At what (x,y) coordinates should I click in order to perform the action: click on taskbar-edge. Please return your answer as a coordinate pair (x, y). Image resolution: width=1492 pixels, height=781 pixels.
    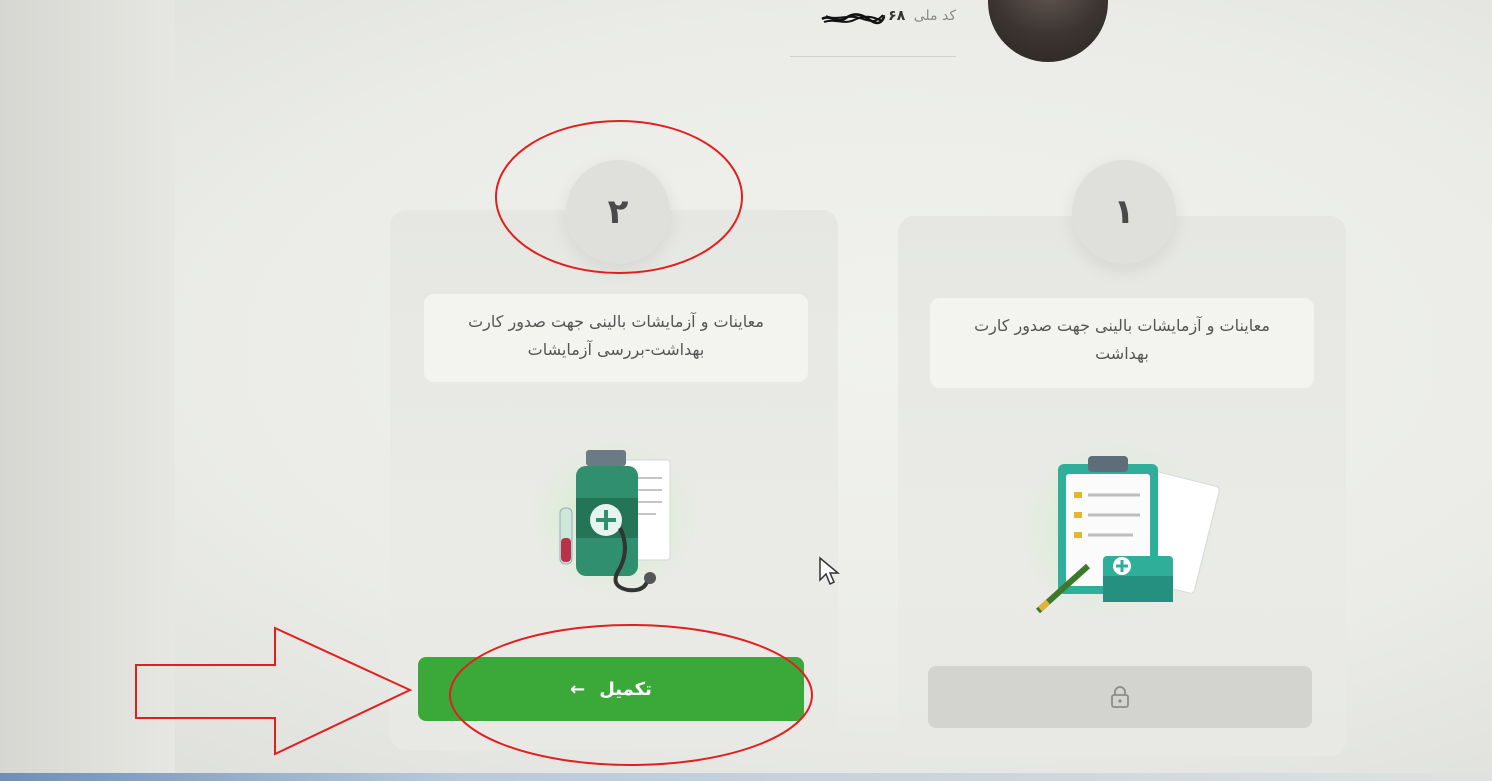
    Looking at the image, I should click on (746, 777).